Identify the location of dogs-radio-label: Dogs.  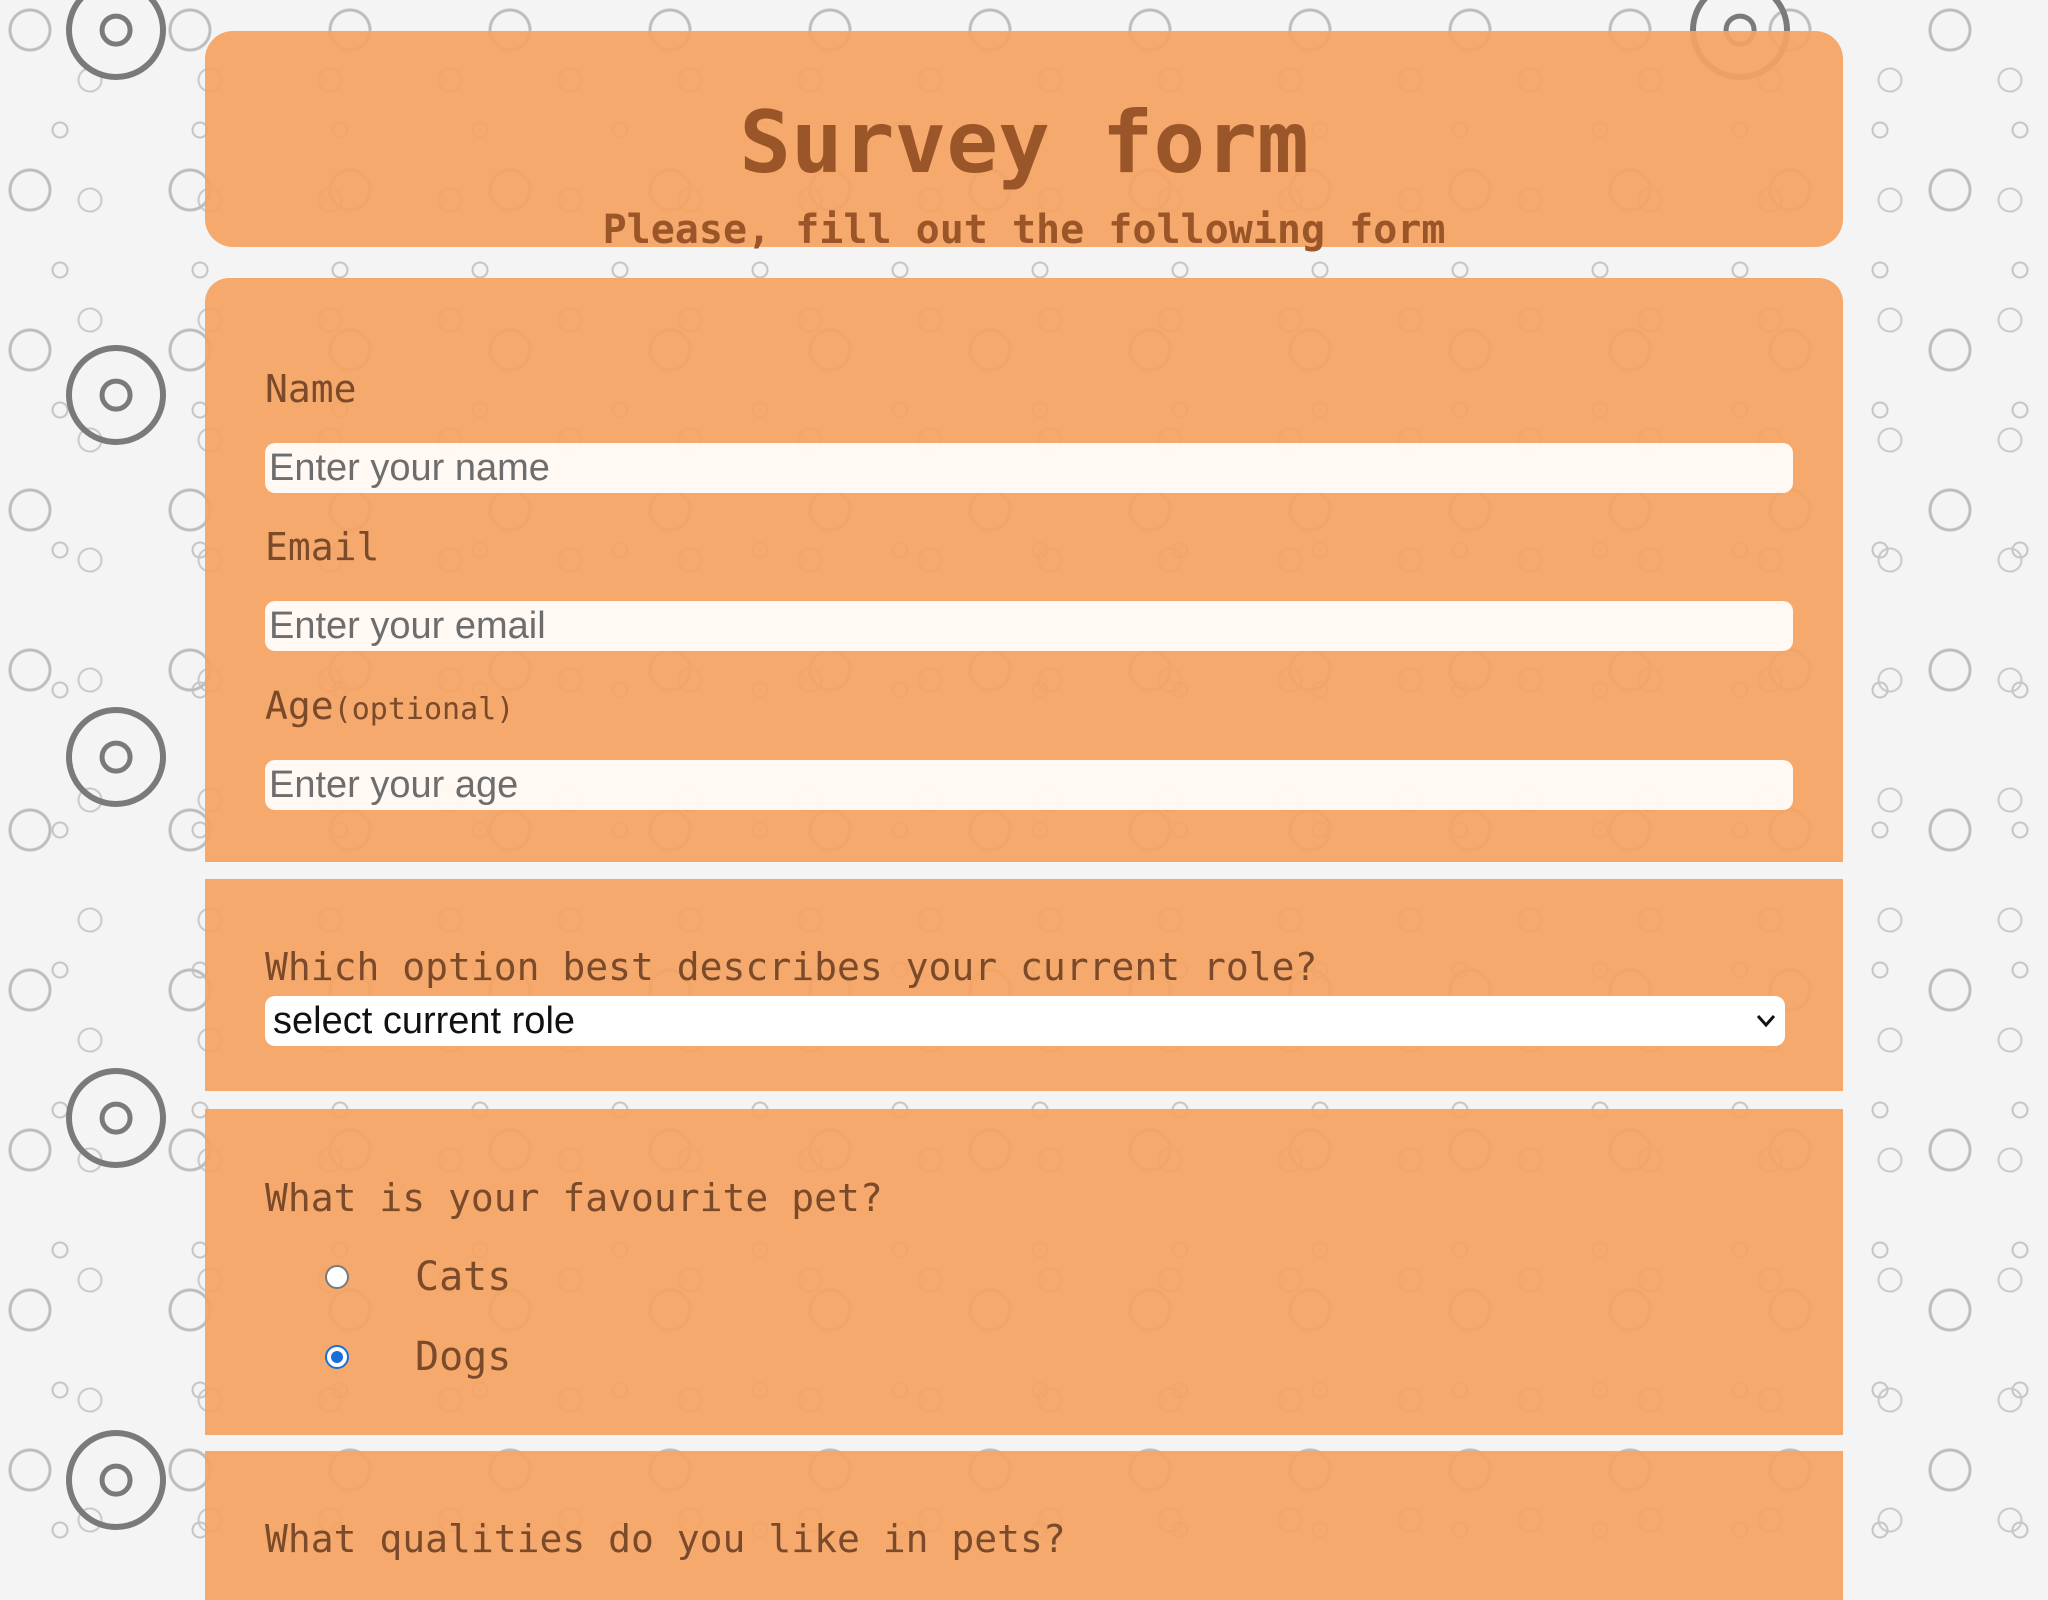
(463, 1357).